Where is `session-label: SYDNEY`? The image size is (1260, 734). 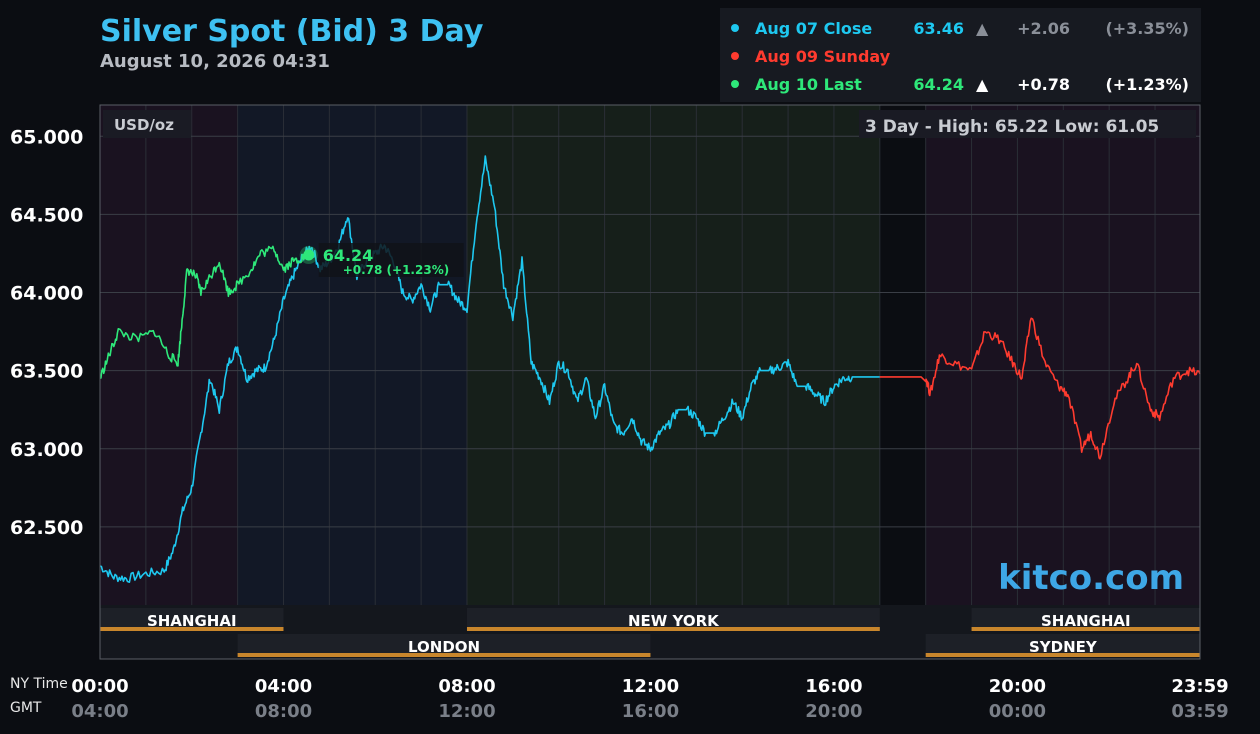 session-label: SYDNEY is located at coordinates (1063, 647).